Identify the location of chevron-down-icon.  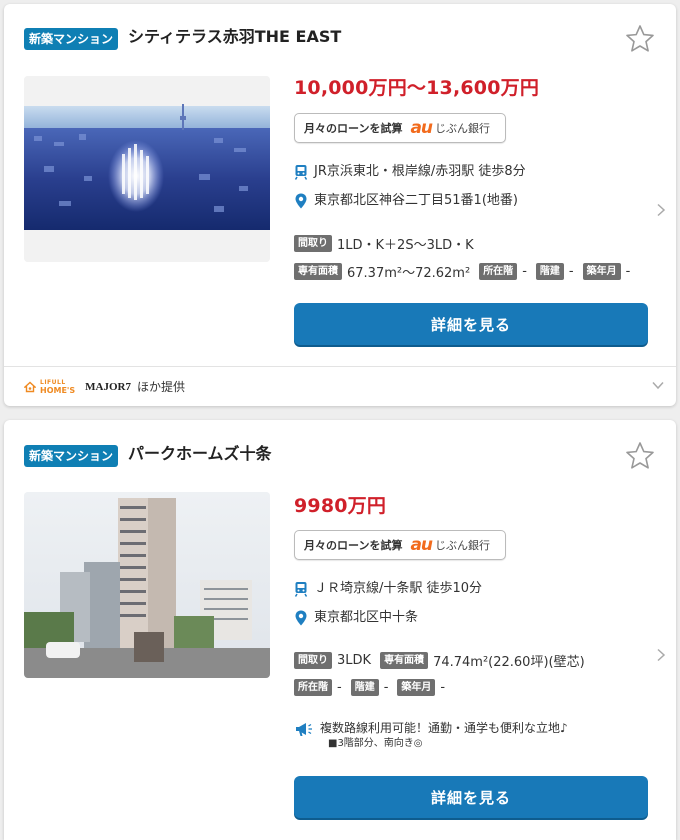
(658, 385).